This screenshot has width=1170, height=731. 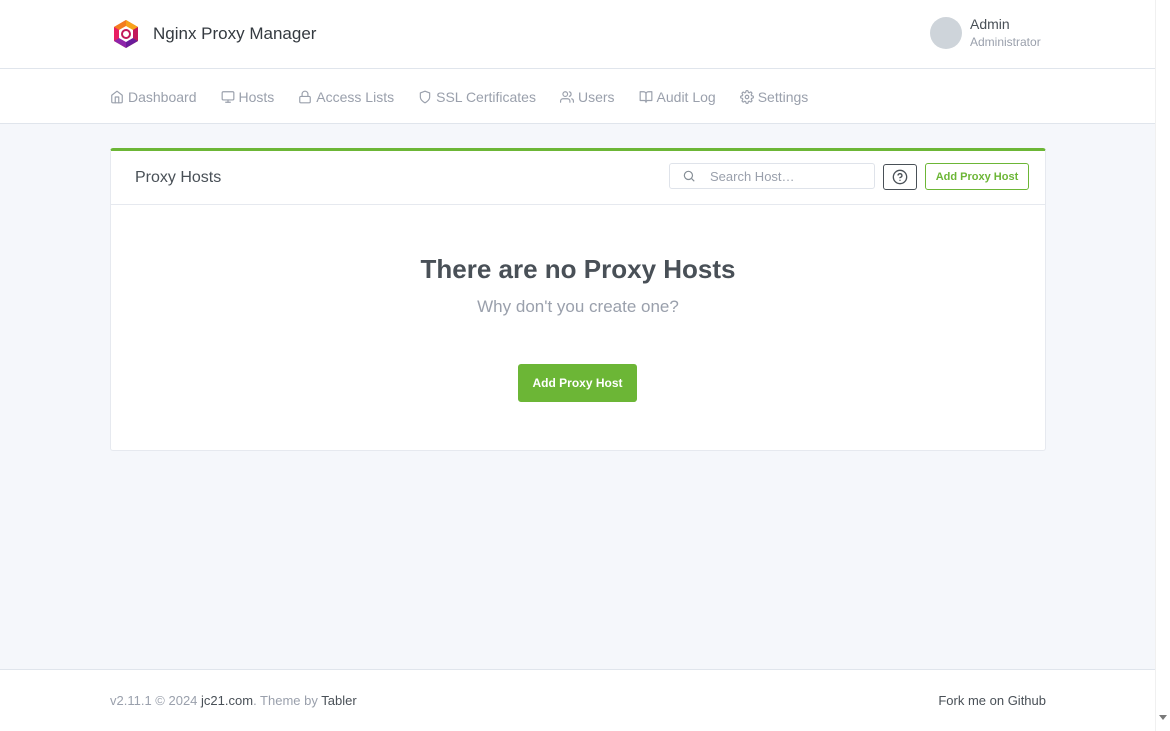 What do you see at coordinates (227, 96) in the screenshot?
I see `monitor-icon` at bounding box center [227, 96].